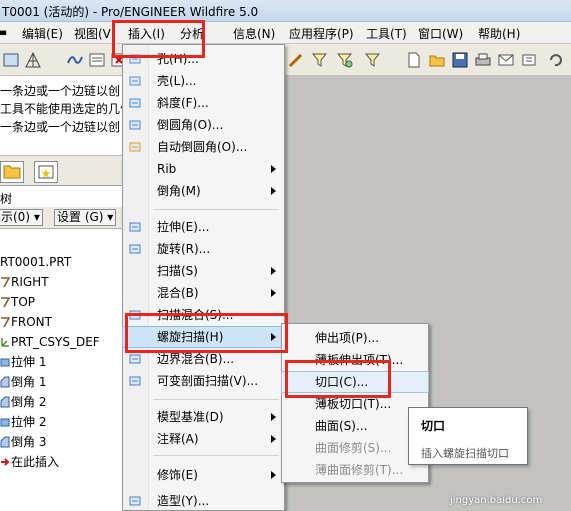  I want to click on insert-menu-item-label: 修饰(E), so click(177, 475).